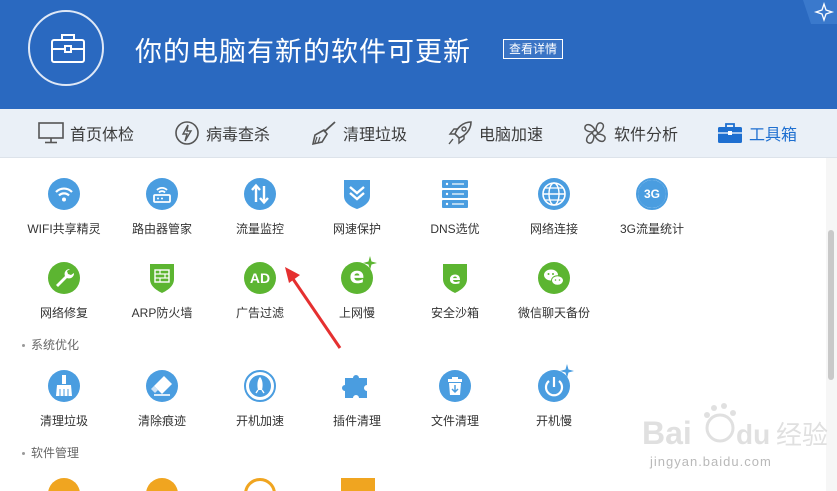 This screenshot has height=491, width=837. I want to click on tool-label: 开机加速, so click(259, 421).